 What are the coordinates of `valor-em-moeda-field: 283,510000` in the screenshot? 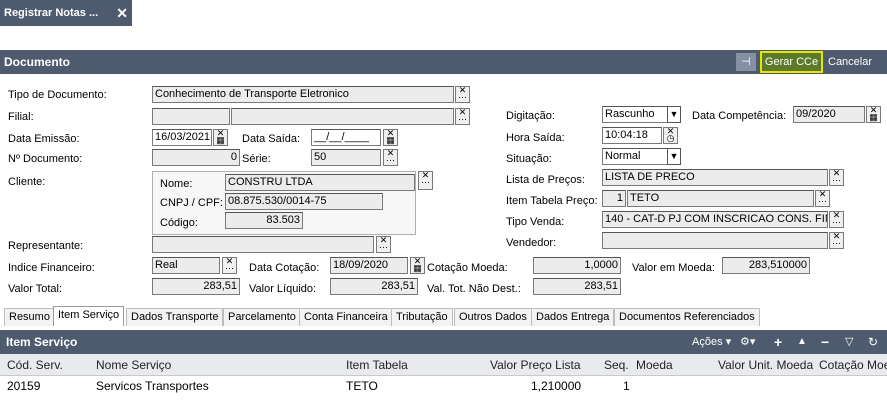 It's located at (766, 265).